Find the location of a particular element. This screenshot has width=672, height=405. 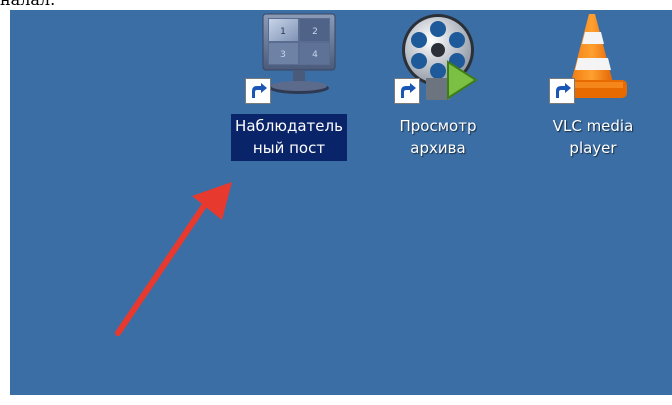

icon-label: VLC media player is located at coordinates (593, 137).